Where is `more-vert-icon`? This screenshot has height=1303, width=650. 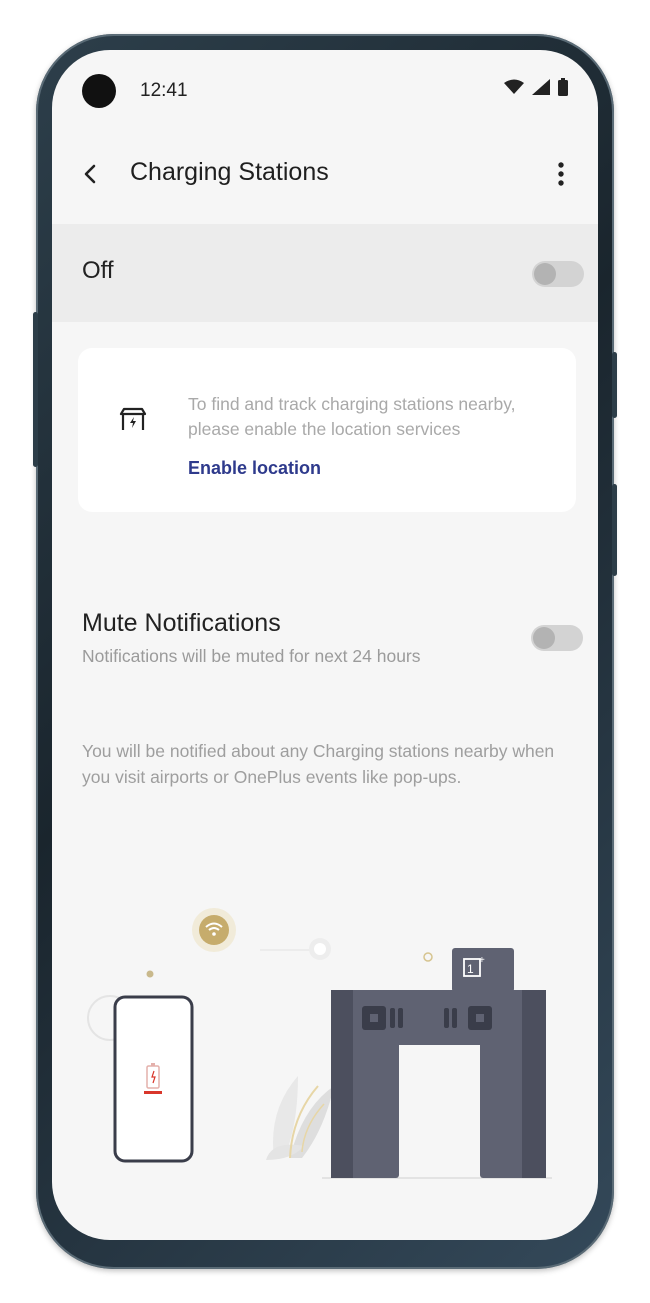
more-vert-icon is located at coordinates (561, 174).